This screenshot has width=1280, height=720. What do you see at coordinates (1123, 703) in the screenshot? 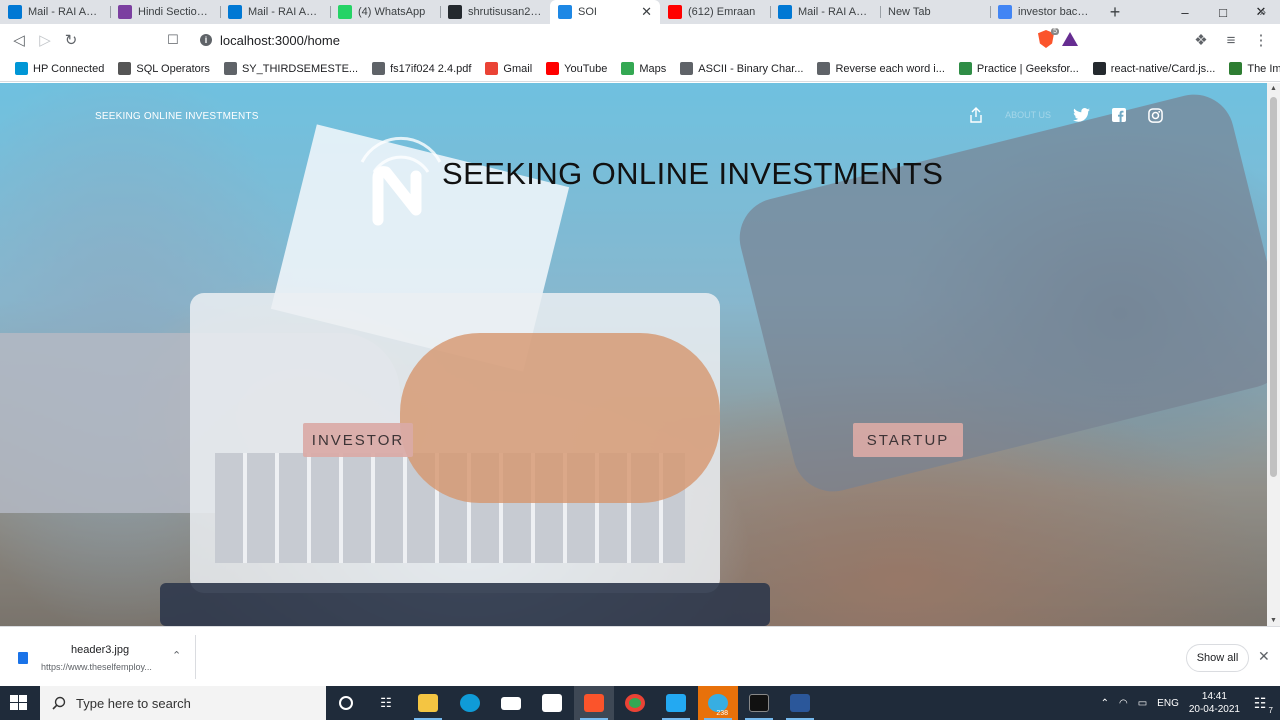
I see `wifi-icon: ◠` at bounding box center [1123, 703].